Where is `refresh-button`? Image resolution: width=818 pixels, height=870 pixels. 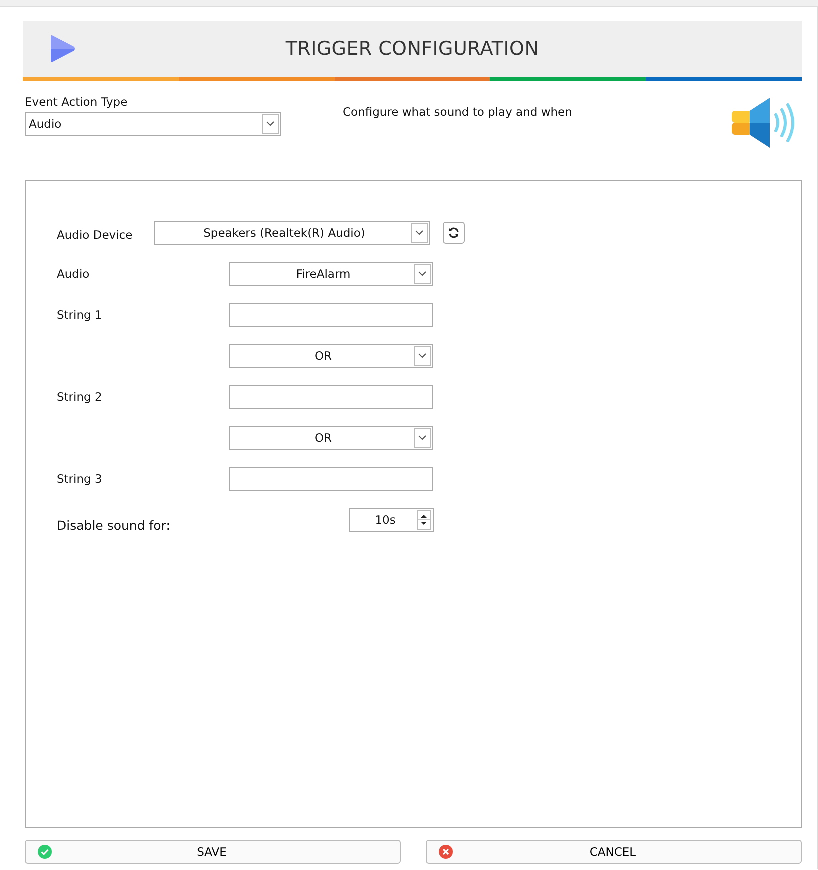 refresh-button is located at coordinates (454, 233).